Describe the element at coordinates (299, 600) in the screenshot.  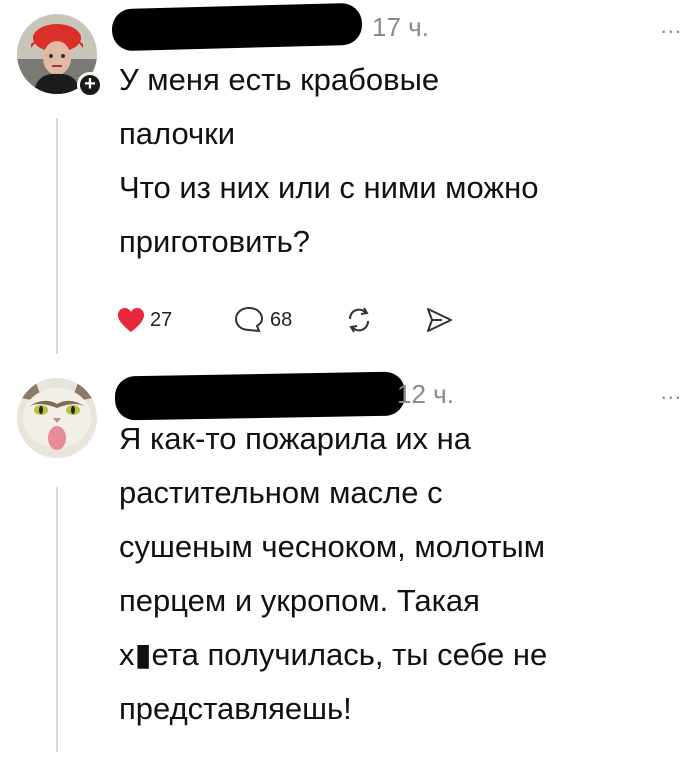
I see `text-line: перцем и укропом. Такая` at that location.